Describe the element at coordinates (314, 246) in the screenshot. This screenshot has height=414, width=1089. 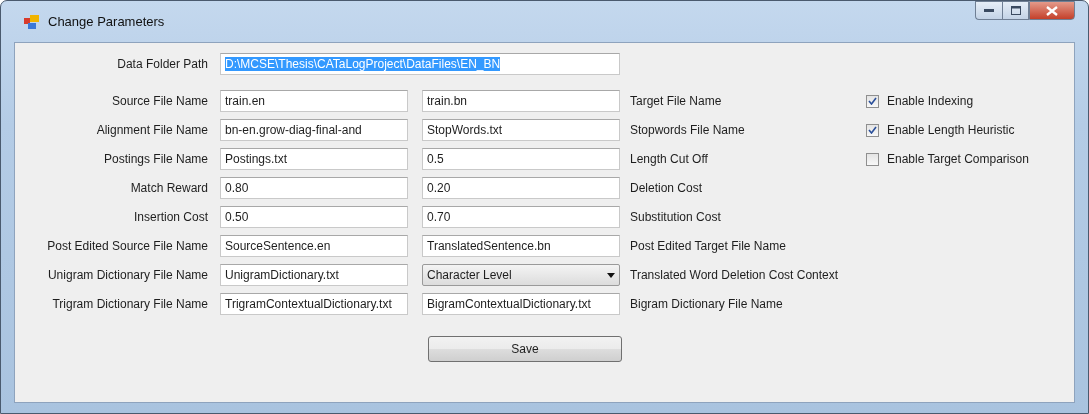
I see `text-field: SourceSentence.en` at that location.